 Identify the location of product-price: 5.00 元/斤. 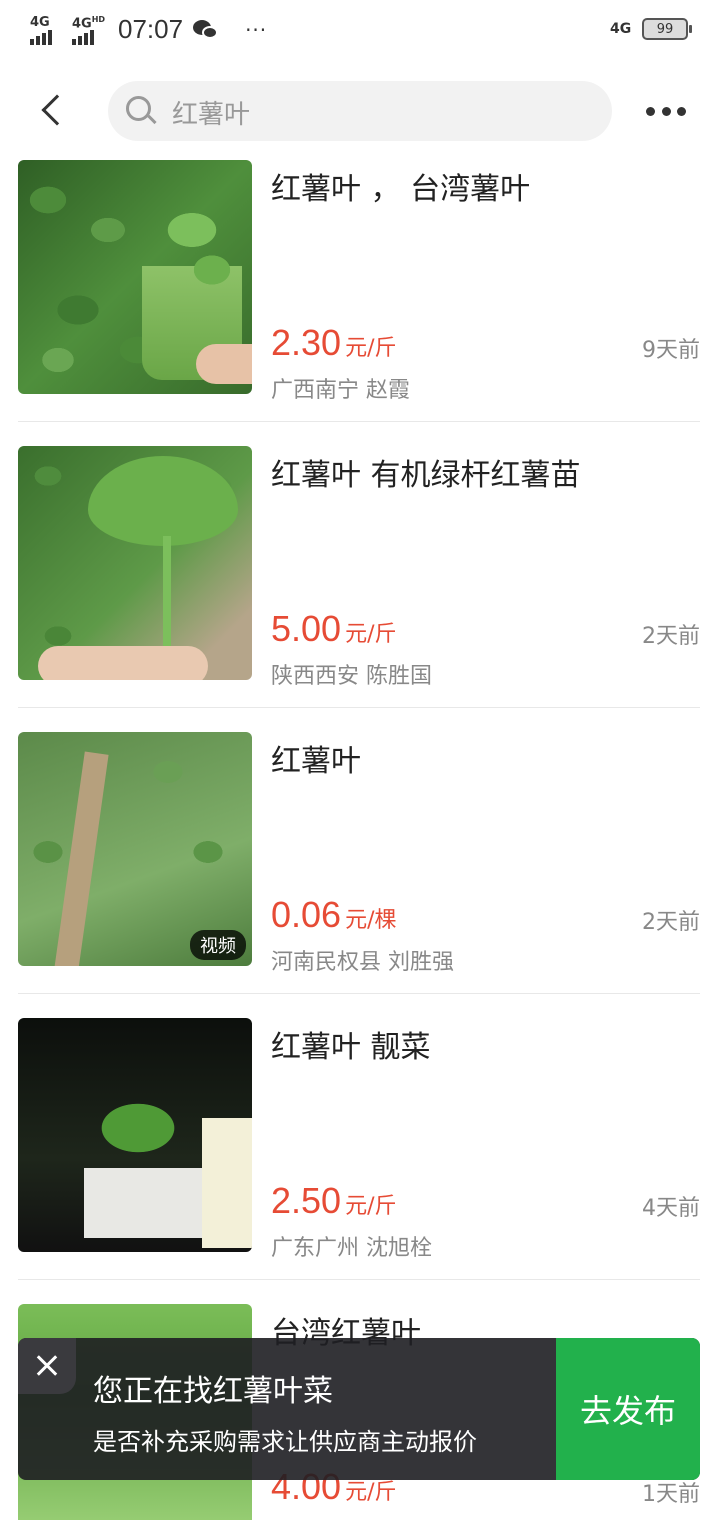
(334, 629).